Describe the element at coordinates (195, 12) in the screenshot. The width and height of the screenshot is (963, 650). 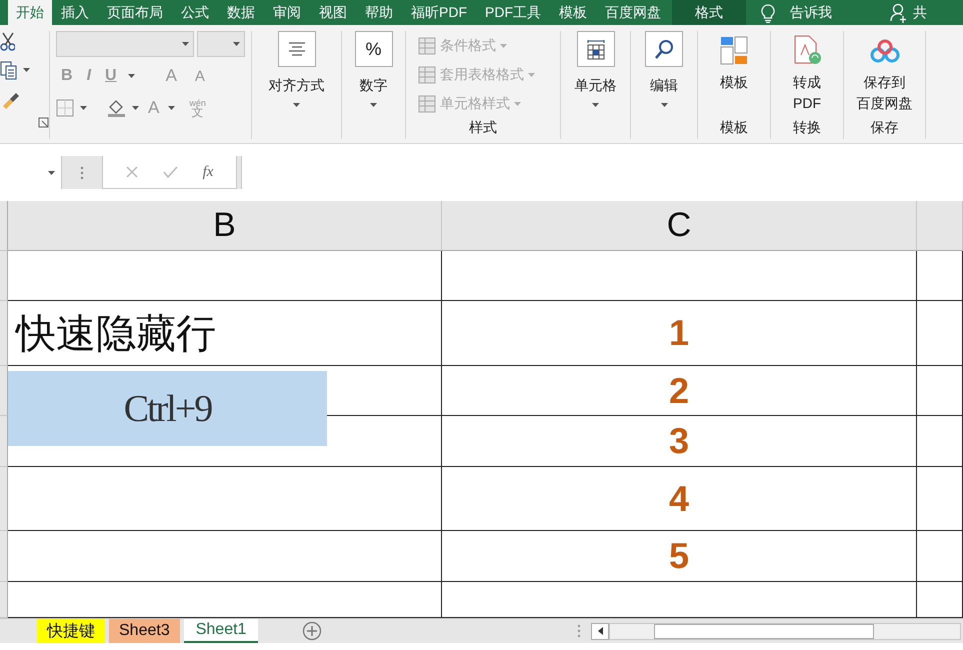
I see `ribbon-tab: 公式` at that location.